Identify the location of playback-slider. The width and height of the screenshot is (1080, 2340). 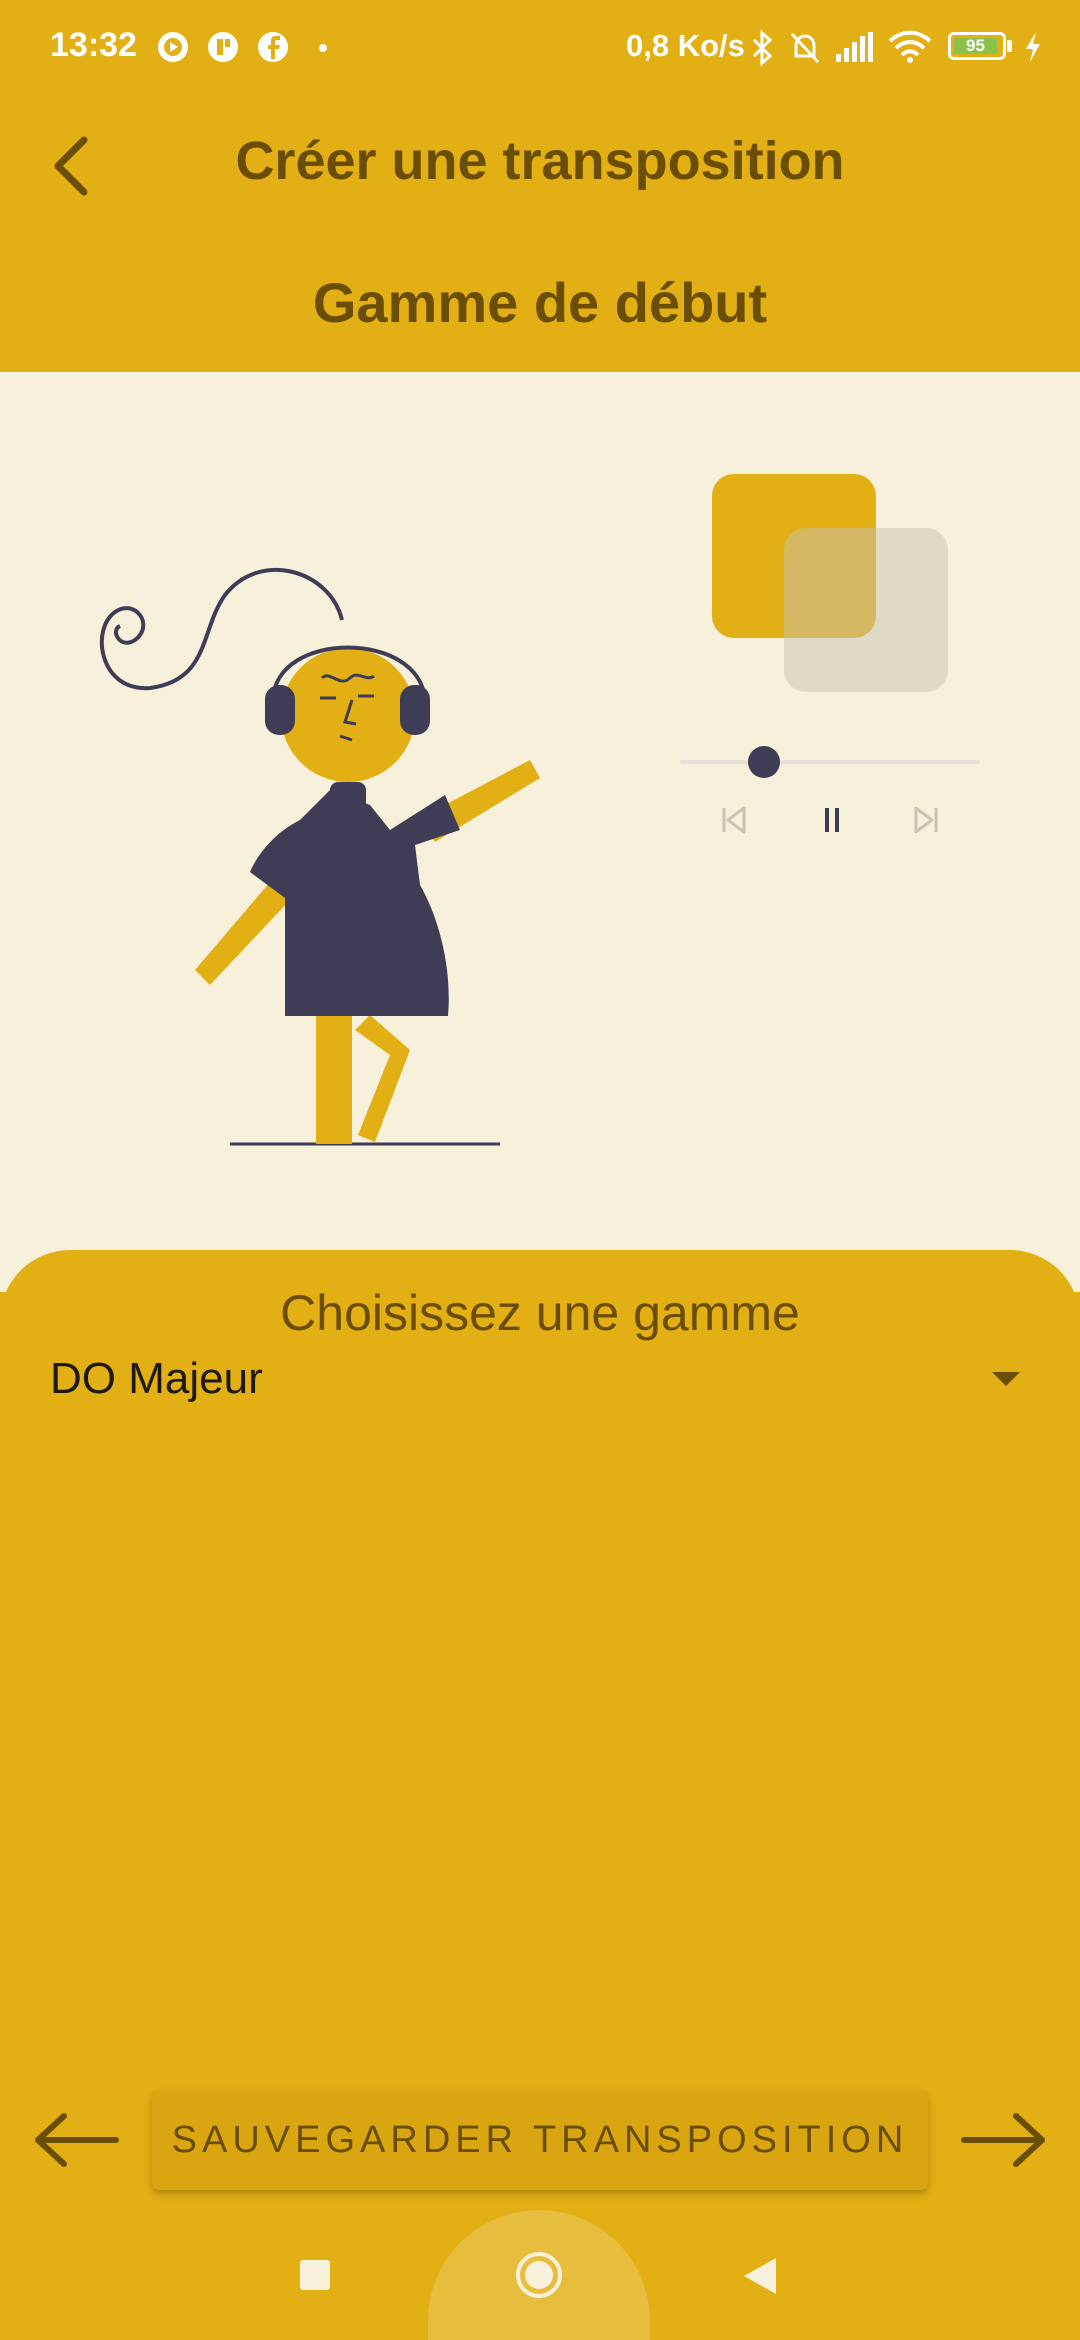
(830, 762).